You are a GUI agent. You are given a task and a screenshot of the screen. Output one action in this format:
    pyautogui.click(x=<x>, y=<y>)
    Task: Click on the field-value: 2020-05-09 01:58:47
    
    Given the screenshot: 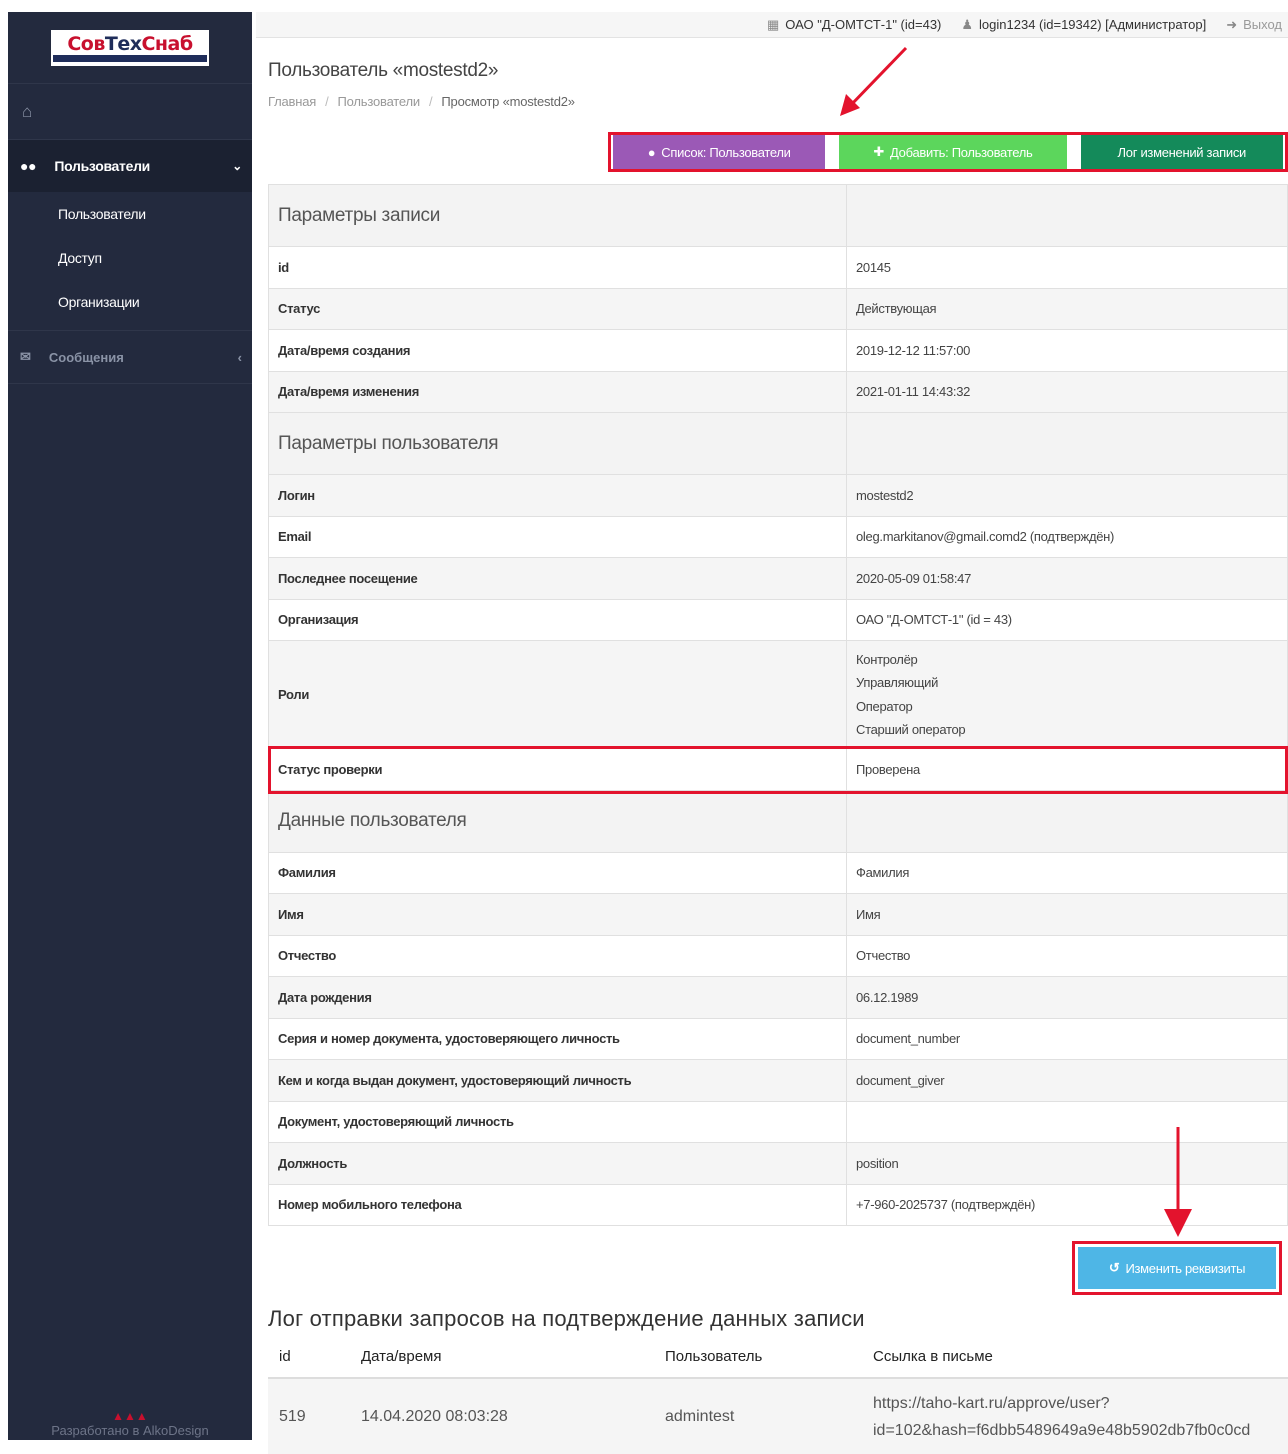 What is the action you would take?
    pyautogui.click(x=1067, y=579)
    